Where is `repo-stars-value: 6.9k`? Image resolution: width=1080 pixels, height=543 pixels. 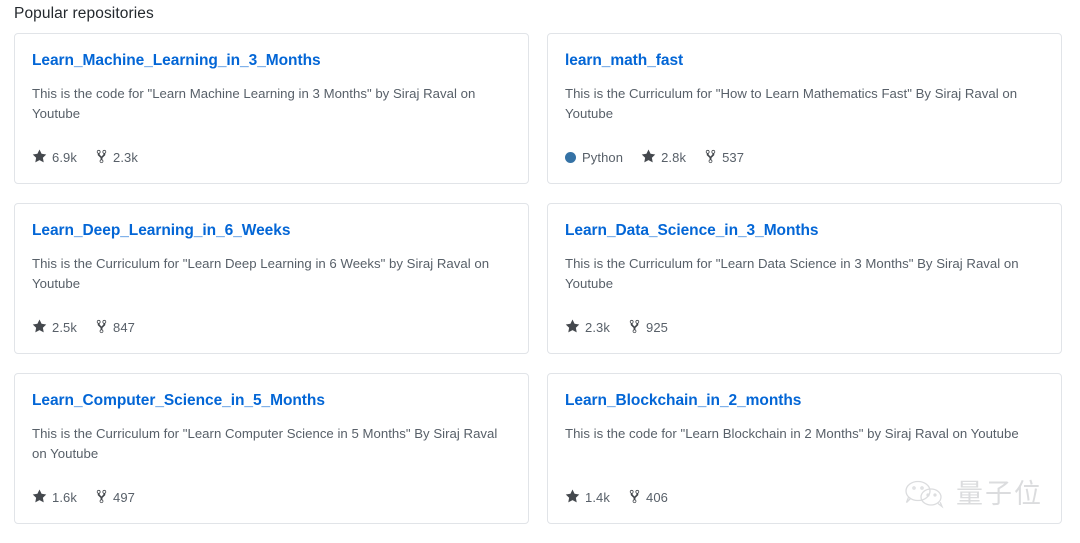
repo-stars-value: 6.9k is located at coordinates (64, 157).